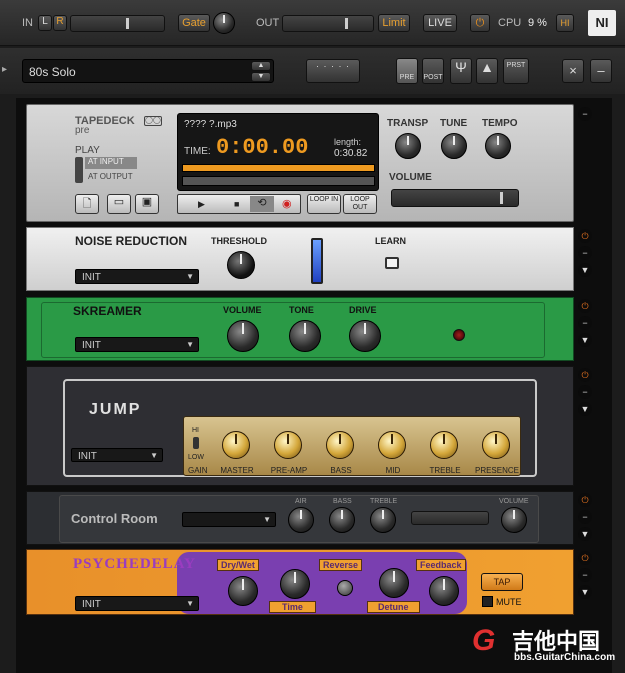  I want to click on threshold-knob, so click(241, 265).